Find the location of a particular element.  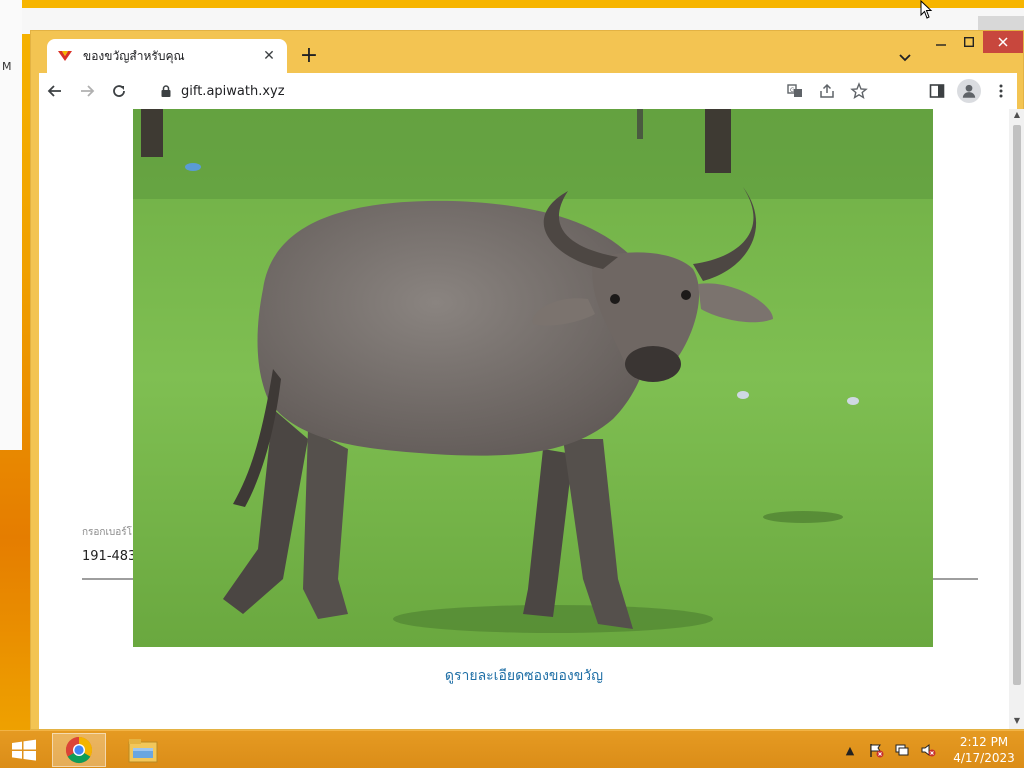

svg-text: G is located at coordinates (792, 90).